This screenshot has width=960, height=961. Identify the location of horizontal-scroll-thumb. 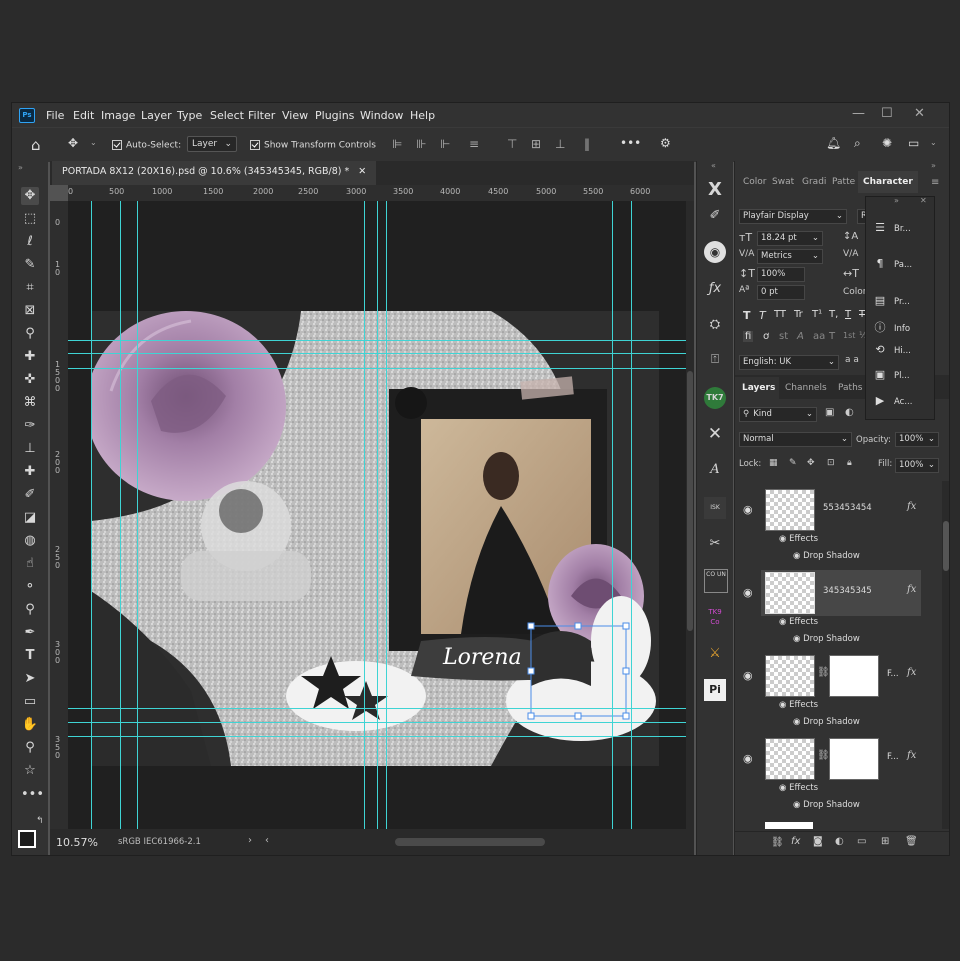
(470, 842).